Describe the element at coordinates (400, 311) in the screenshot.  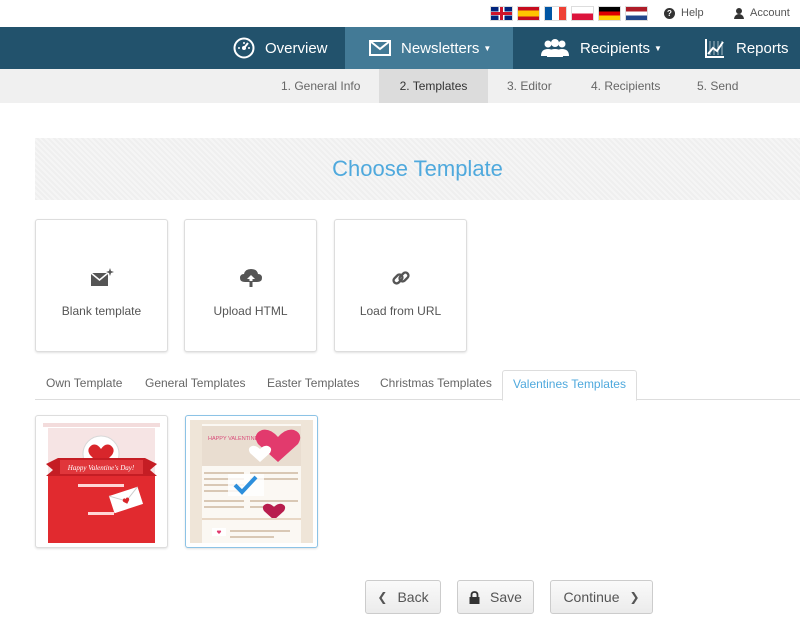
I see `load-from-url-label: Load from URL` at that location.